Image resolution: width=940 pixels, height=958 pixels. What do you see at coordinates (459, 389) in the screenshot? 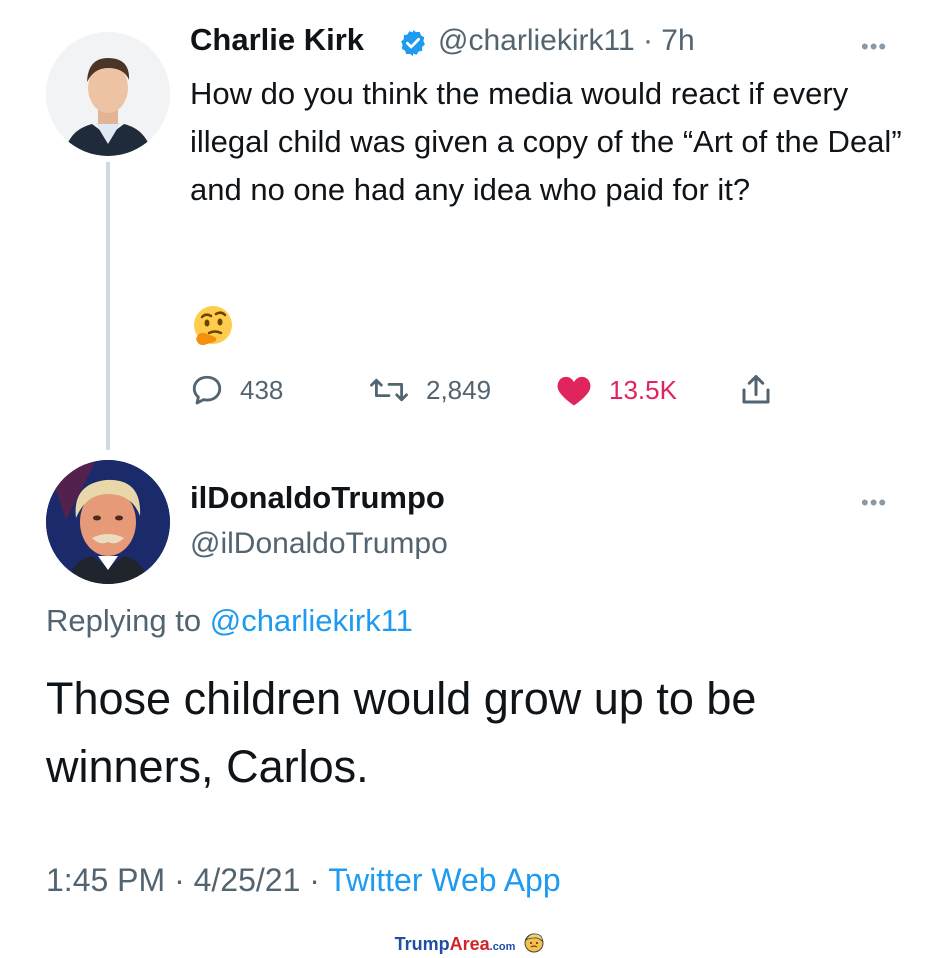
I see `retweet-count: 2,849` at bounding box center [459, 389].